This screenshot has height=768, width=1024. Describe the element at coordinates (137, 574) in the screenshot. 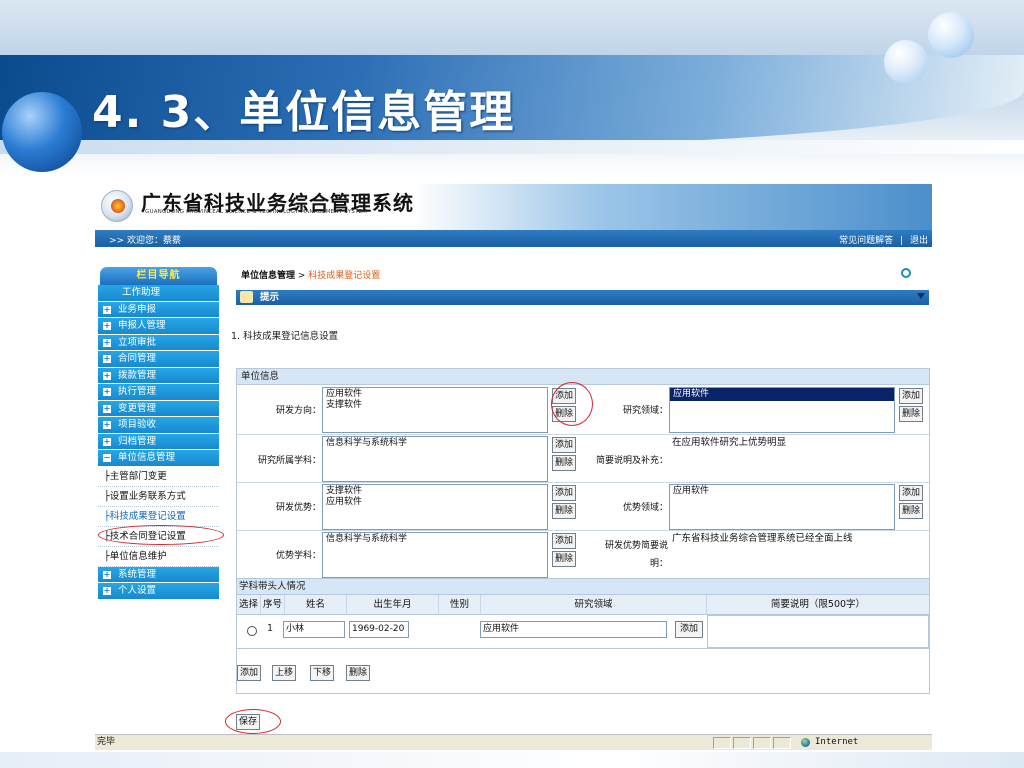

I see `sidebar-item-label: 系统管理` at that location.